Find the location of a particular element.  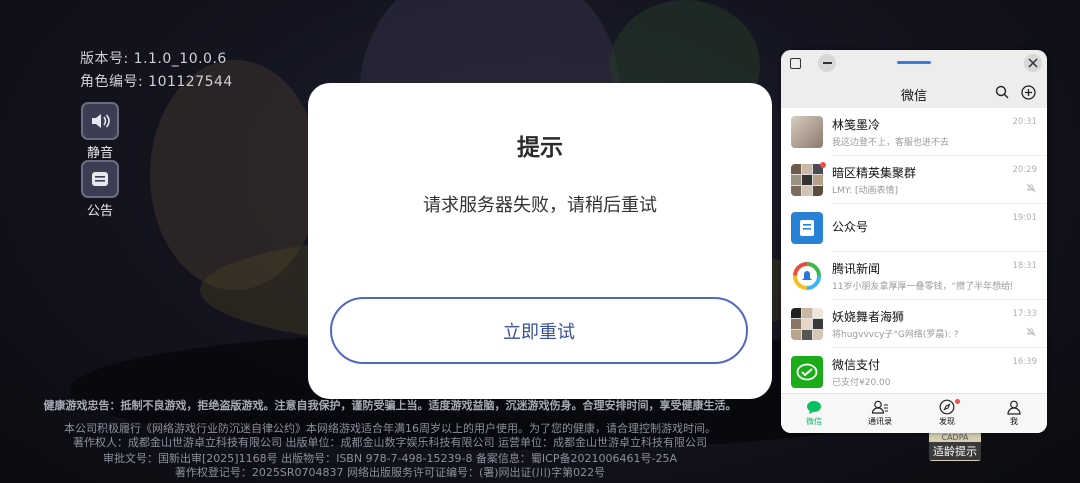

person-icon is located at coordinates (1014, 407).